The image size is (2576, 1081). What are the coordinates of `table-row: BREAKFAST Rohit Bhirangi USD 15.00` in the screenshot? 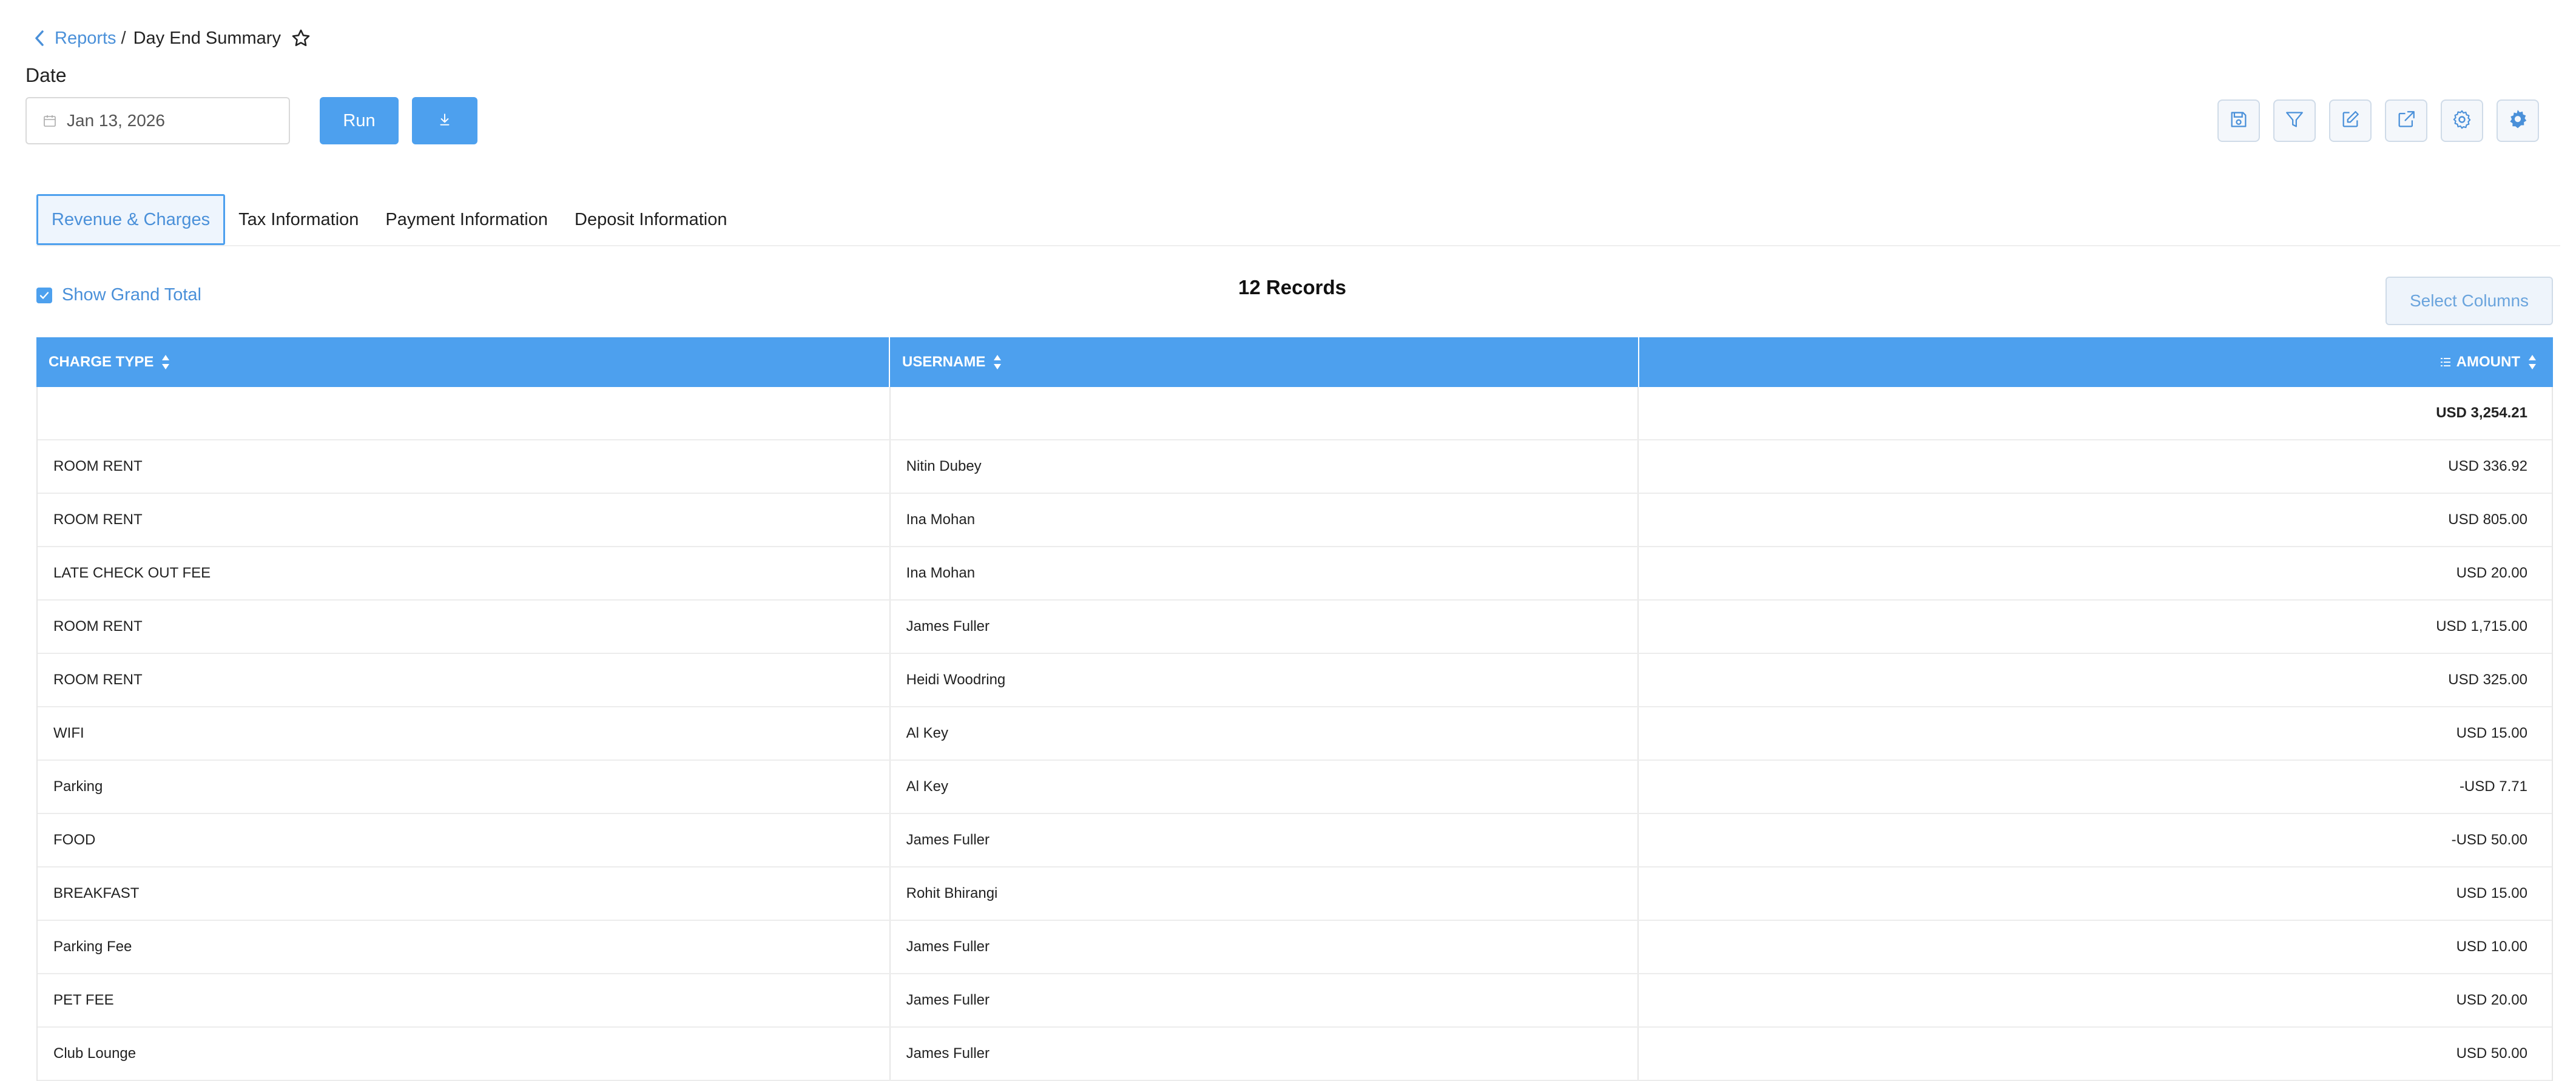 It's located at (1295, 894).